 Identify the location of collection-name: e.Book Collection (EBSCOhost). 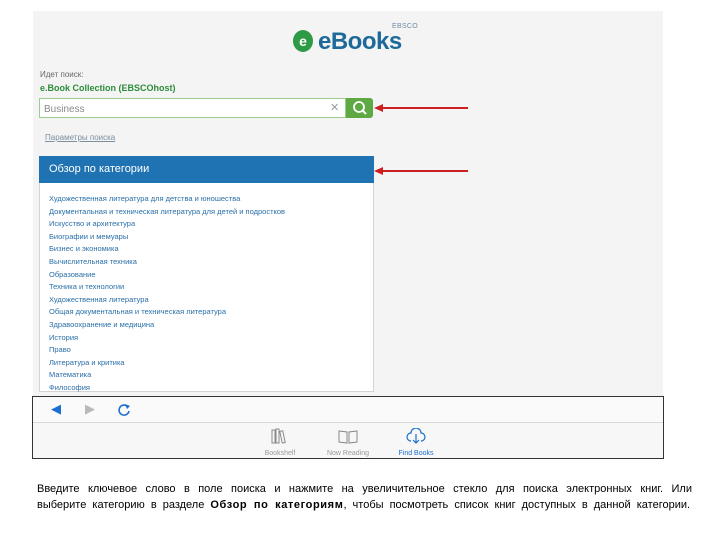
(108, 88).